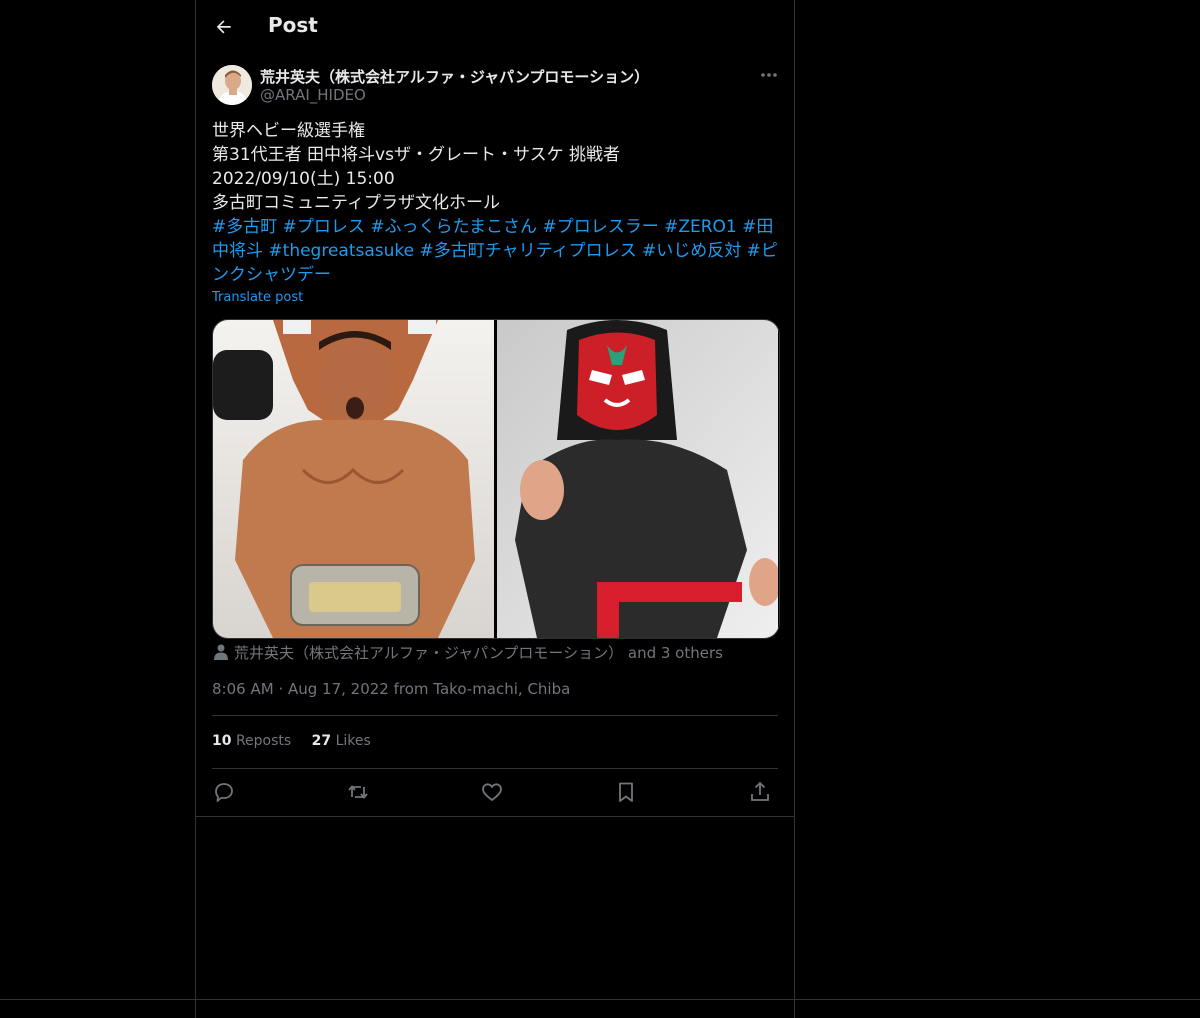 The width and height of the screenshot is (1200, 1018). I want to click on avatar, so click(232, 85).